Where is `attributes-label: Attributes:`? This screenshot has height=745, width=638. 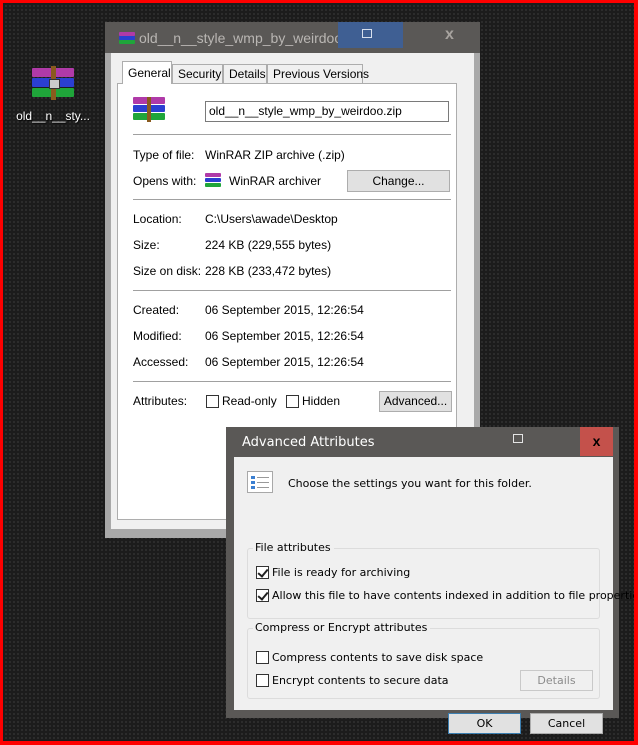
attributes-label: Attributes: is located at coordinates (160, 401).